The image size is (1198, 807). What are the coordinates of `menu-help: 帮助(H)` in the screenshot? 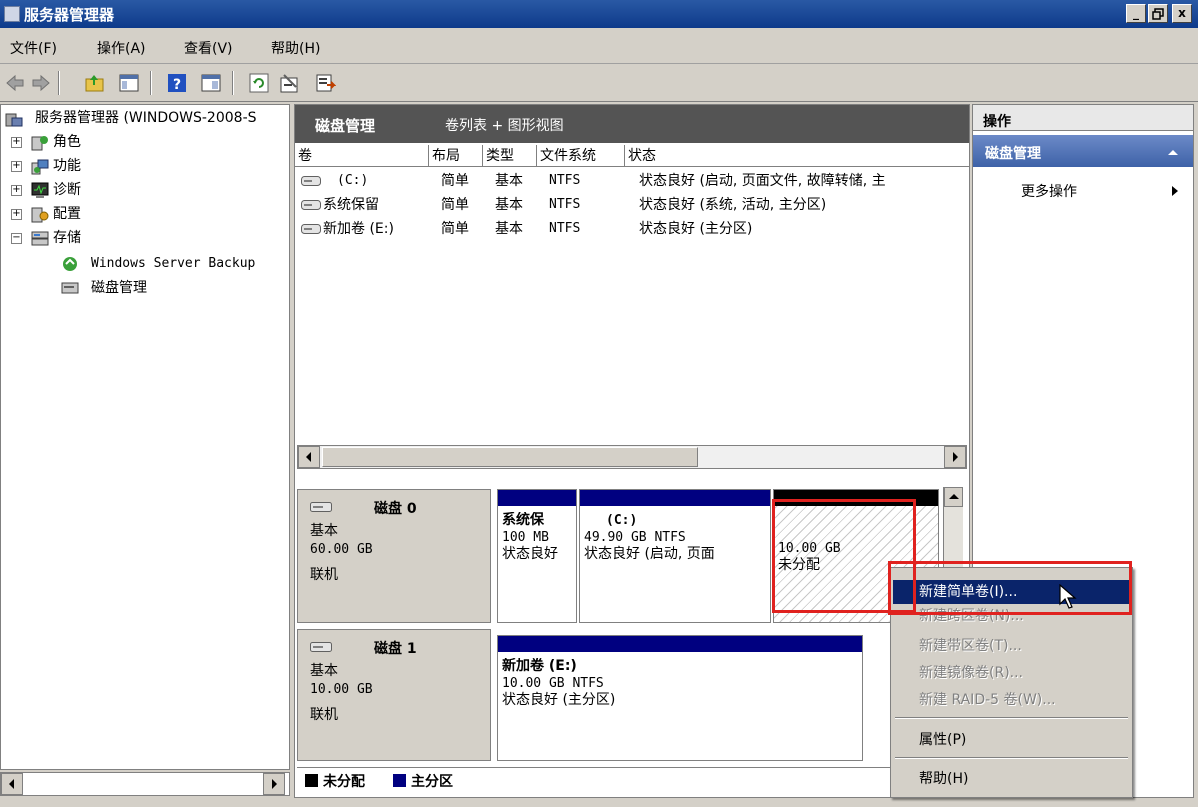 It's located at (295, 48).